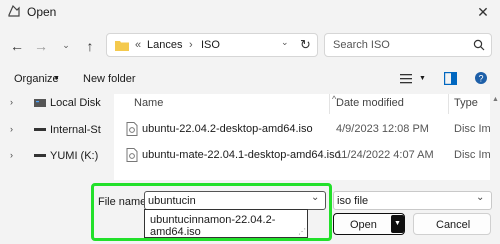  Describe the element at coordinates (406, 78) in the screenshot. I see `view-menu-icon` at that location.